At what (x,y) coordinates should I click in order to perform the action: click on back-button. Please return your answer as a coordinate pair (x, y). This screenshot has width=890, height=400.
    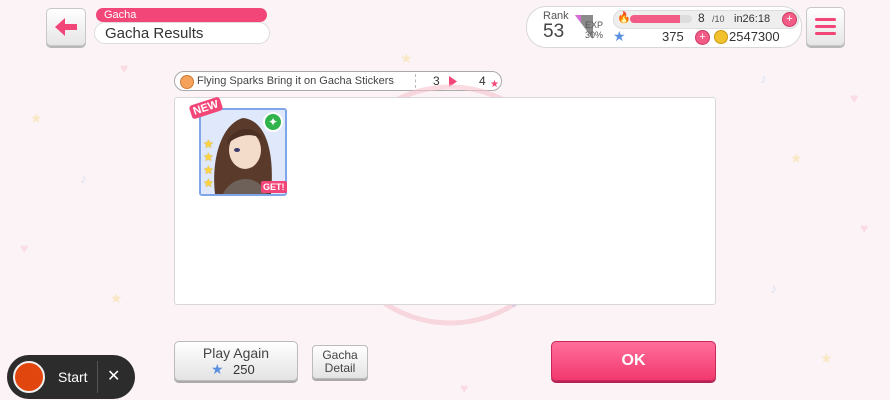
    Looking at the image, I should click on (66, 27).